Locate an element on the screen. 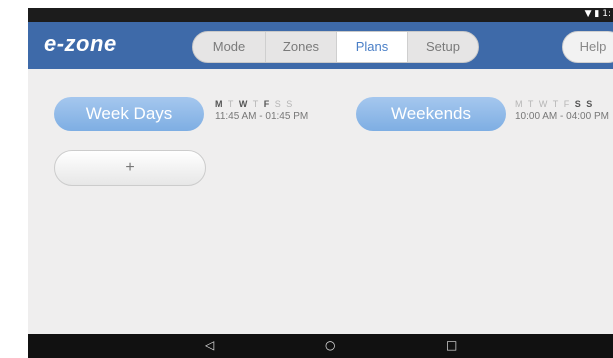 This screenshot has height=358, width=613. app-logo: e-zone is located at coordinates (80, 43).